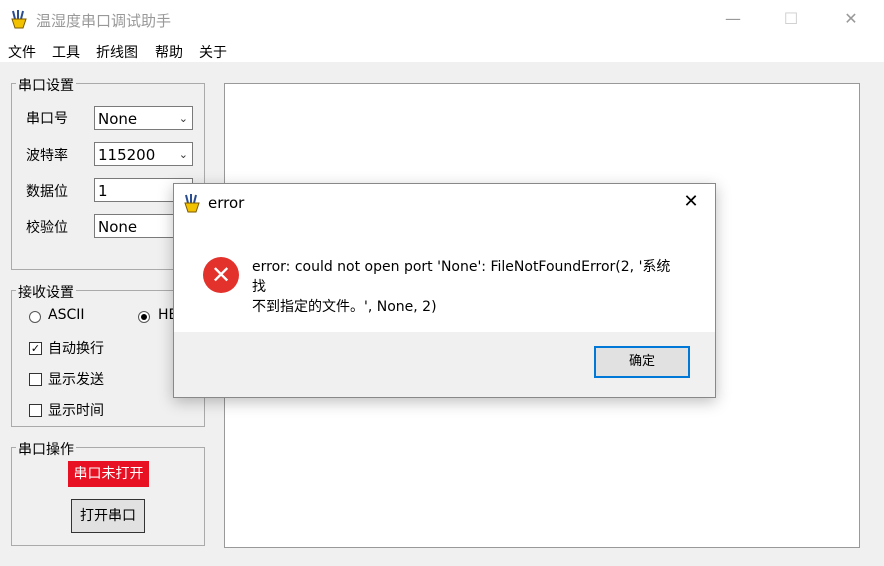 The height and width of the screenshot is (566, 884). What do you see at coordinates (117, 52) in the screenshot?
I see `menu-chart: 折线图` at bounding box center [117, 52].